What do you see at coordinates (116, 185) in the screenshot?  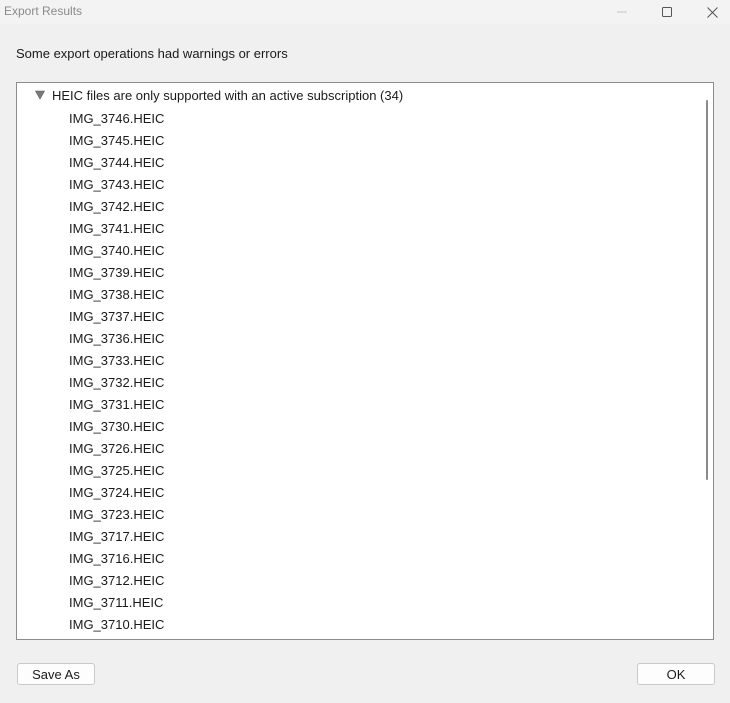 I see `tree-file-item: IMG_3743.HEIC` at bounding box center [116, 185].